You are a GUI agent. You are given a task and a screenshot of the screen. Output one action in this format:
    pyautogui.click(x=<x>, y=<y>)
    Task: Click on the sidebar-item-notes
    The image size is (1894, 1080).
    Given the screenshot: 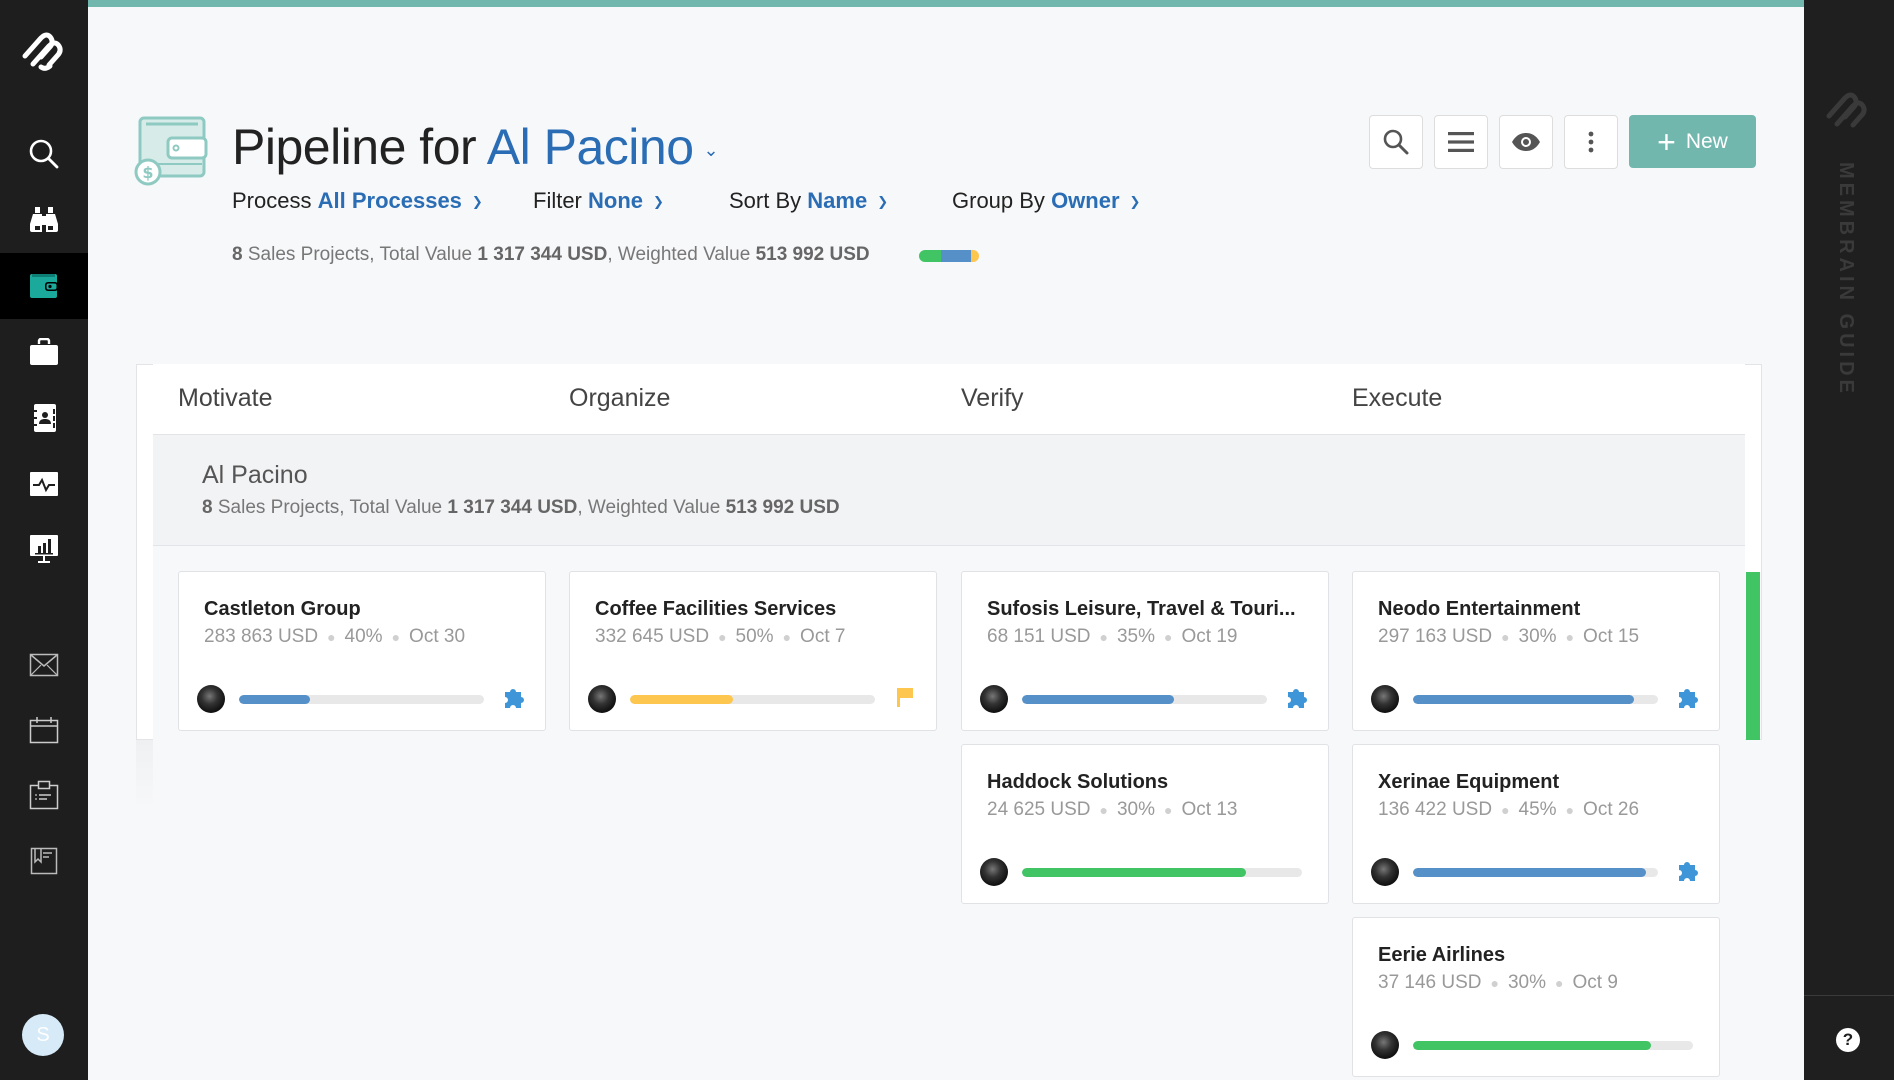 What is the action you would take?
    pyautogui.click(x=44, y=861)
    